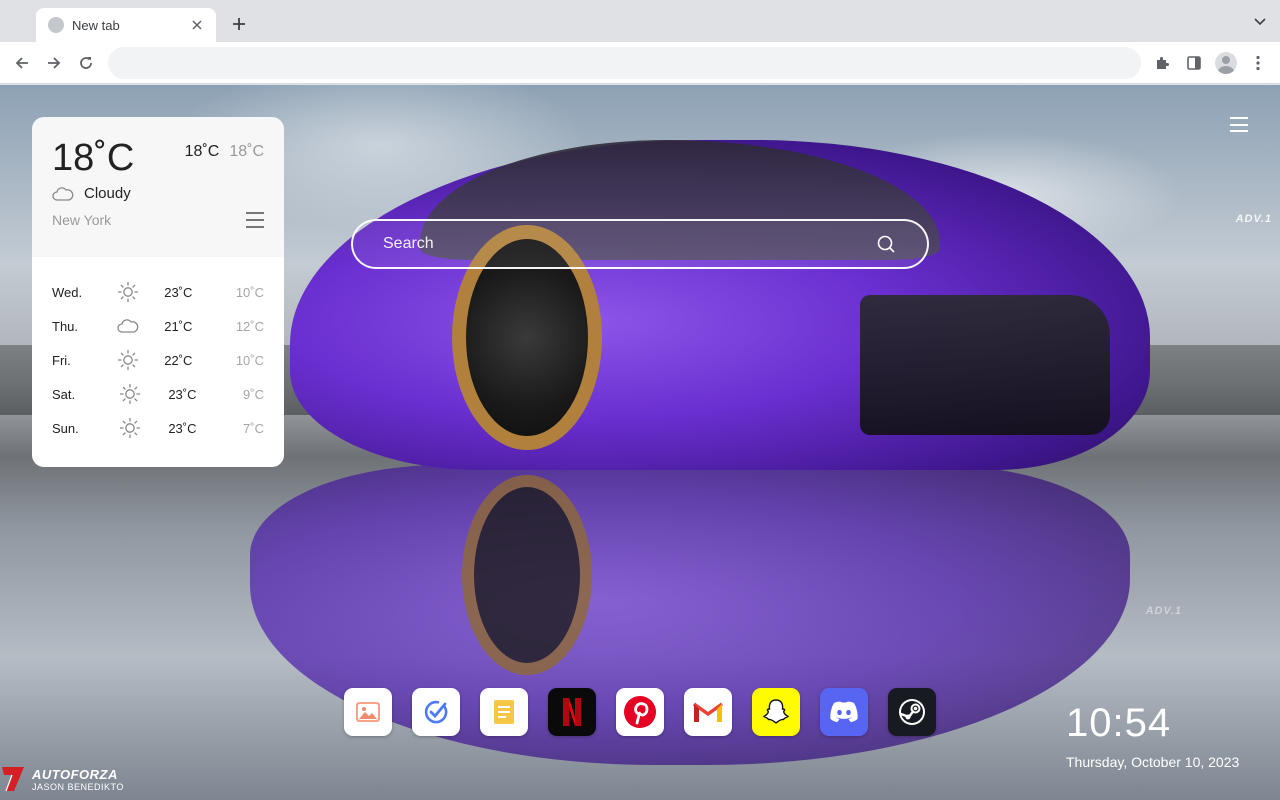 This screenshot has height=800, width=1280. I want to click on app-pinterest, so click(640, 712).